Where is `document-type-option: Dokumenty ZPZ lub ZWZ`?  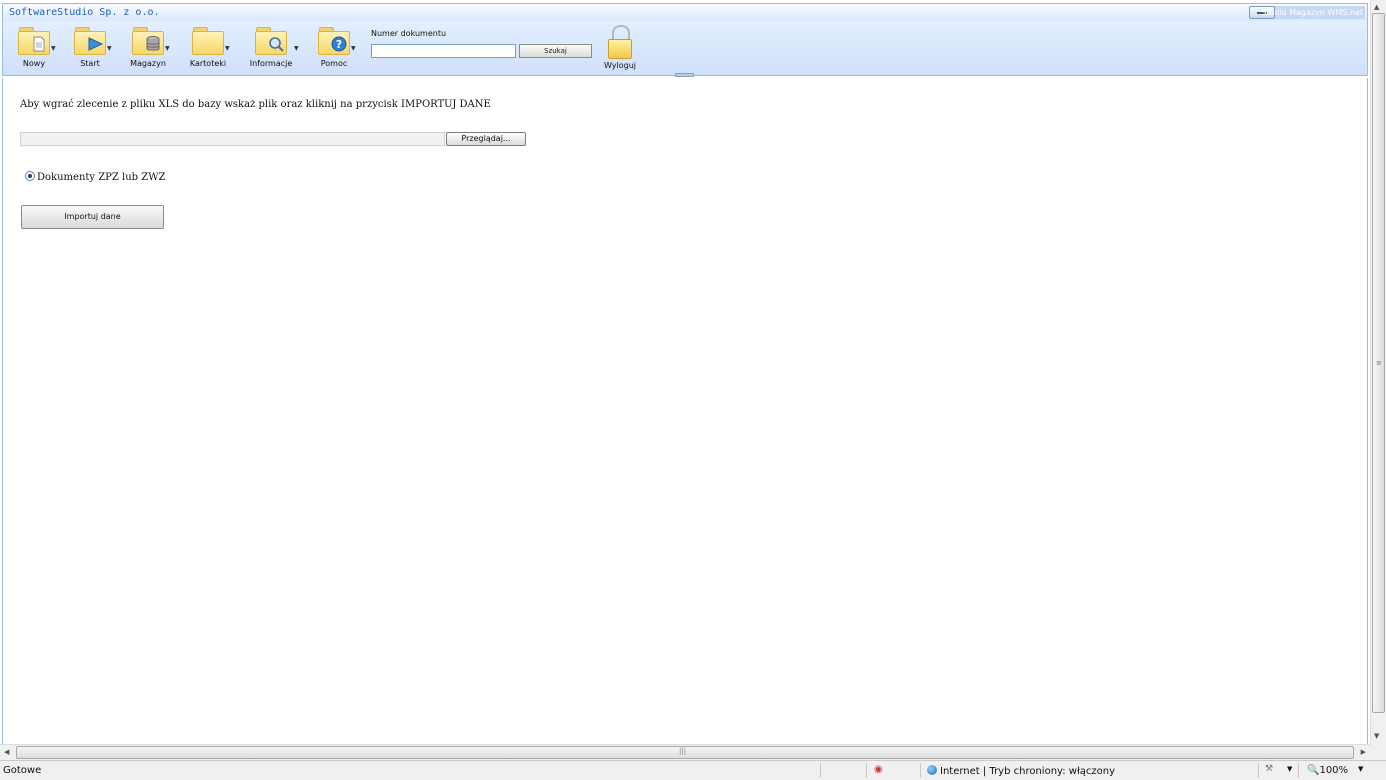
document-type-option: Dokumenty ZPZ lub ZWZ is located at coordinates (95, 177).